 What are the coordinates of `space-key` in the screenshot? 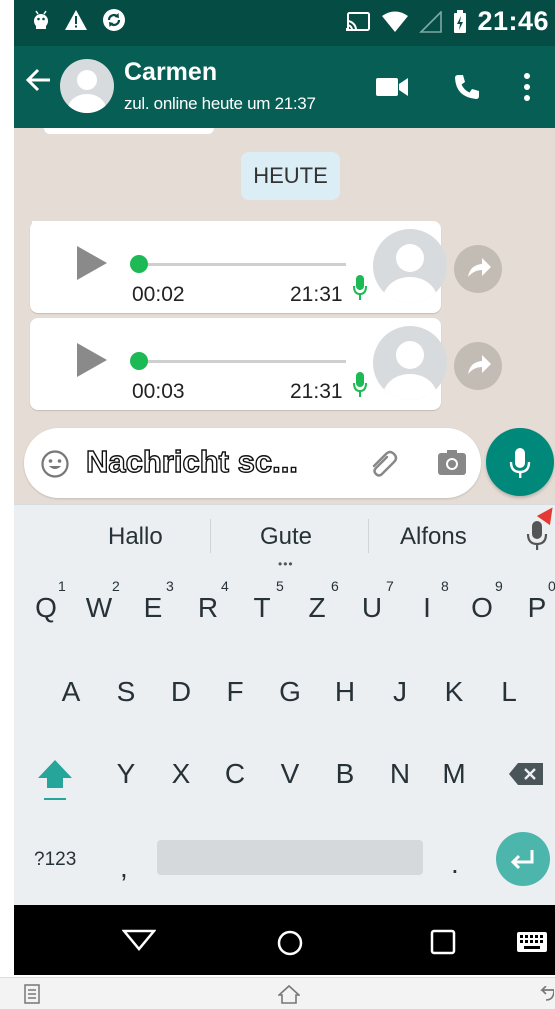 It's located at (290, 857).